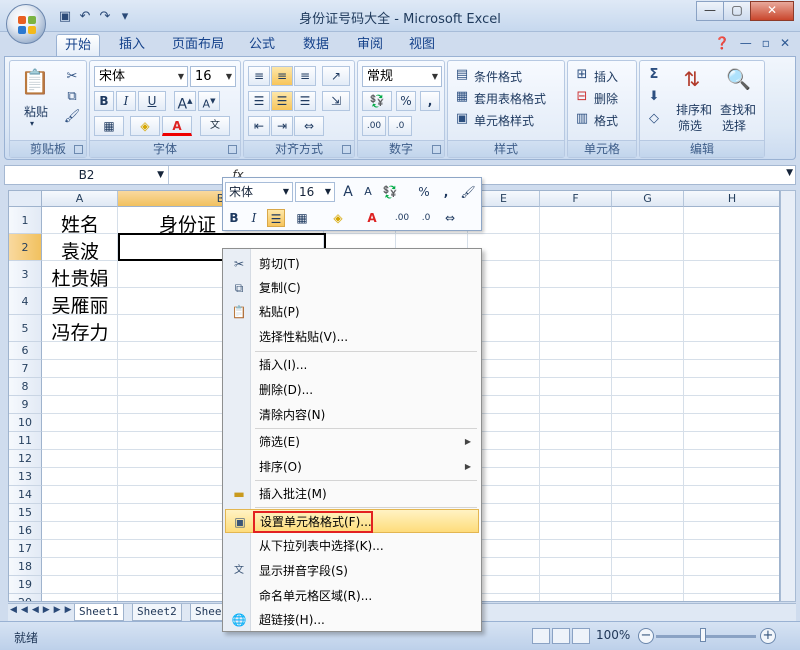  I want to click on cell-a4: 吴雁丽, so click(80, 304).